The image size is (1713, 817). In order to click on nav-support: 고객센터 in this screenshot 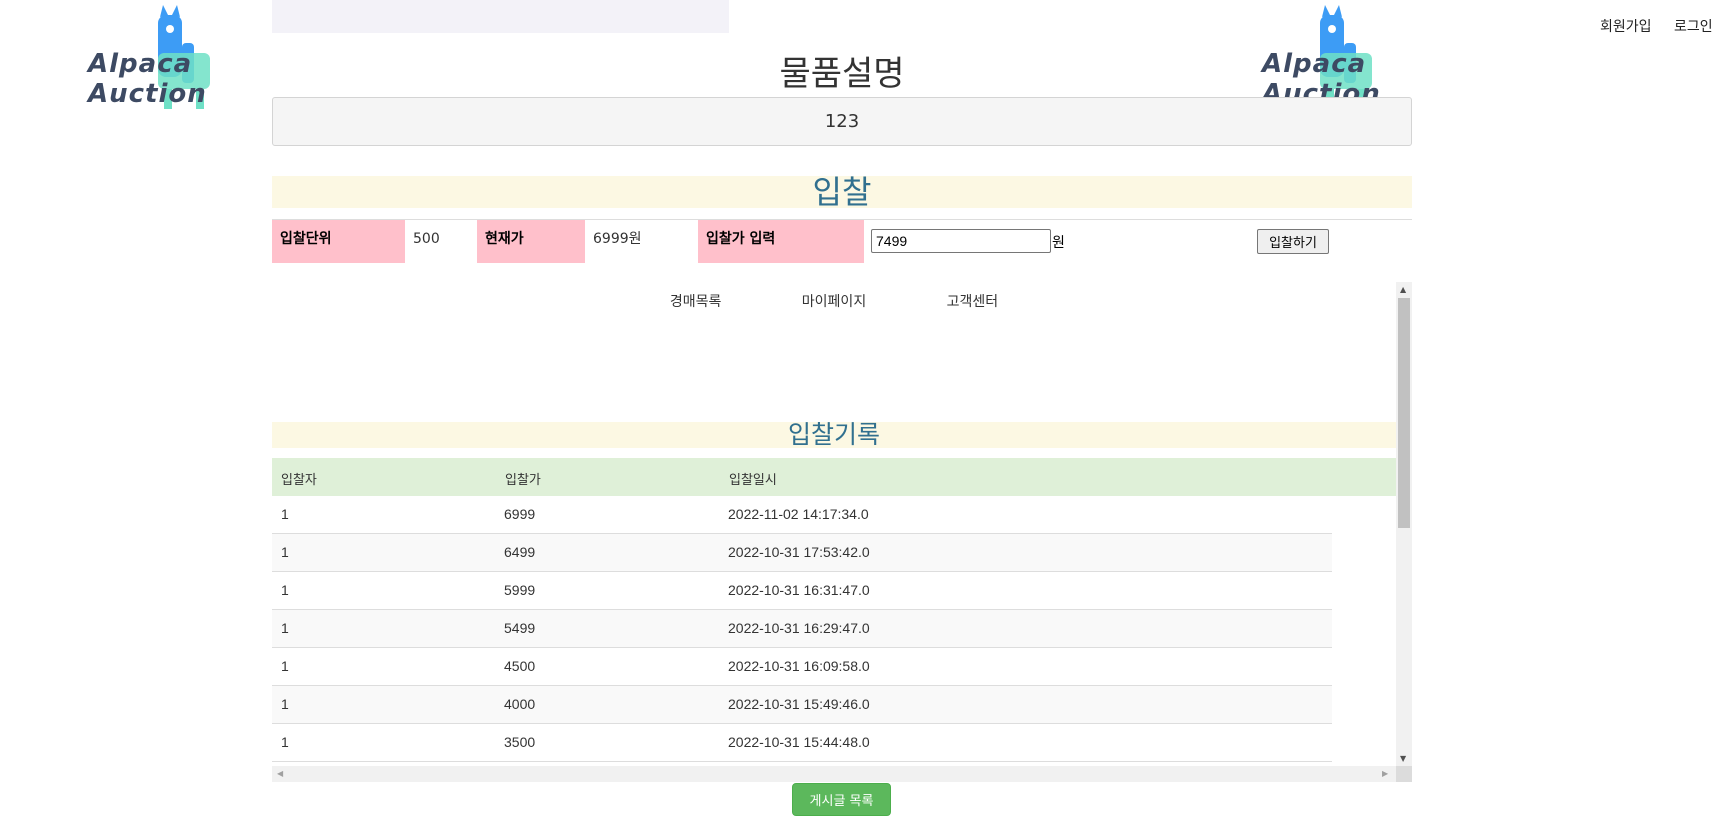, I will do `click(973, 301)`.